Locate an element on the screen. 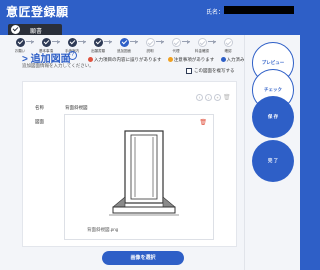 Image resolution: width=320 pixels, height=270 pixels. add-icon: + is located at coordinates (217, 97).